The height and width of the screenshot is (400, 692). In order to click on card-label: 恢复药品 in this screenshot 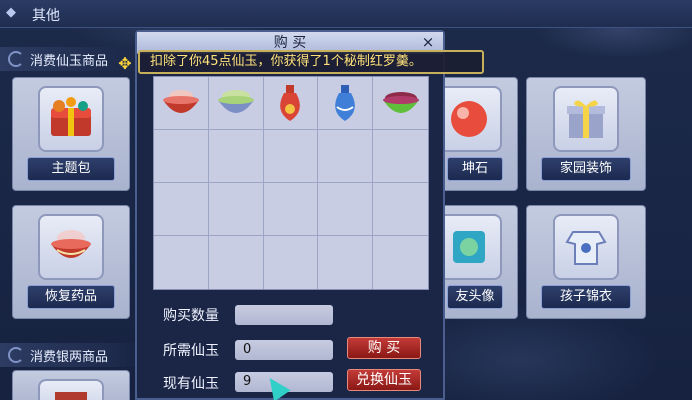, I will do `click(71, 297)`.